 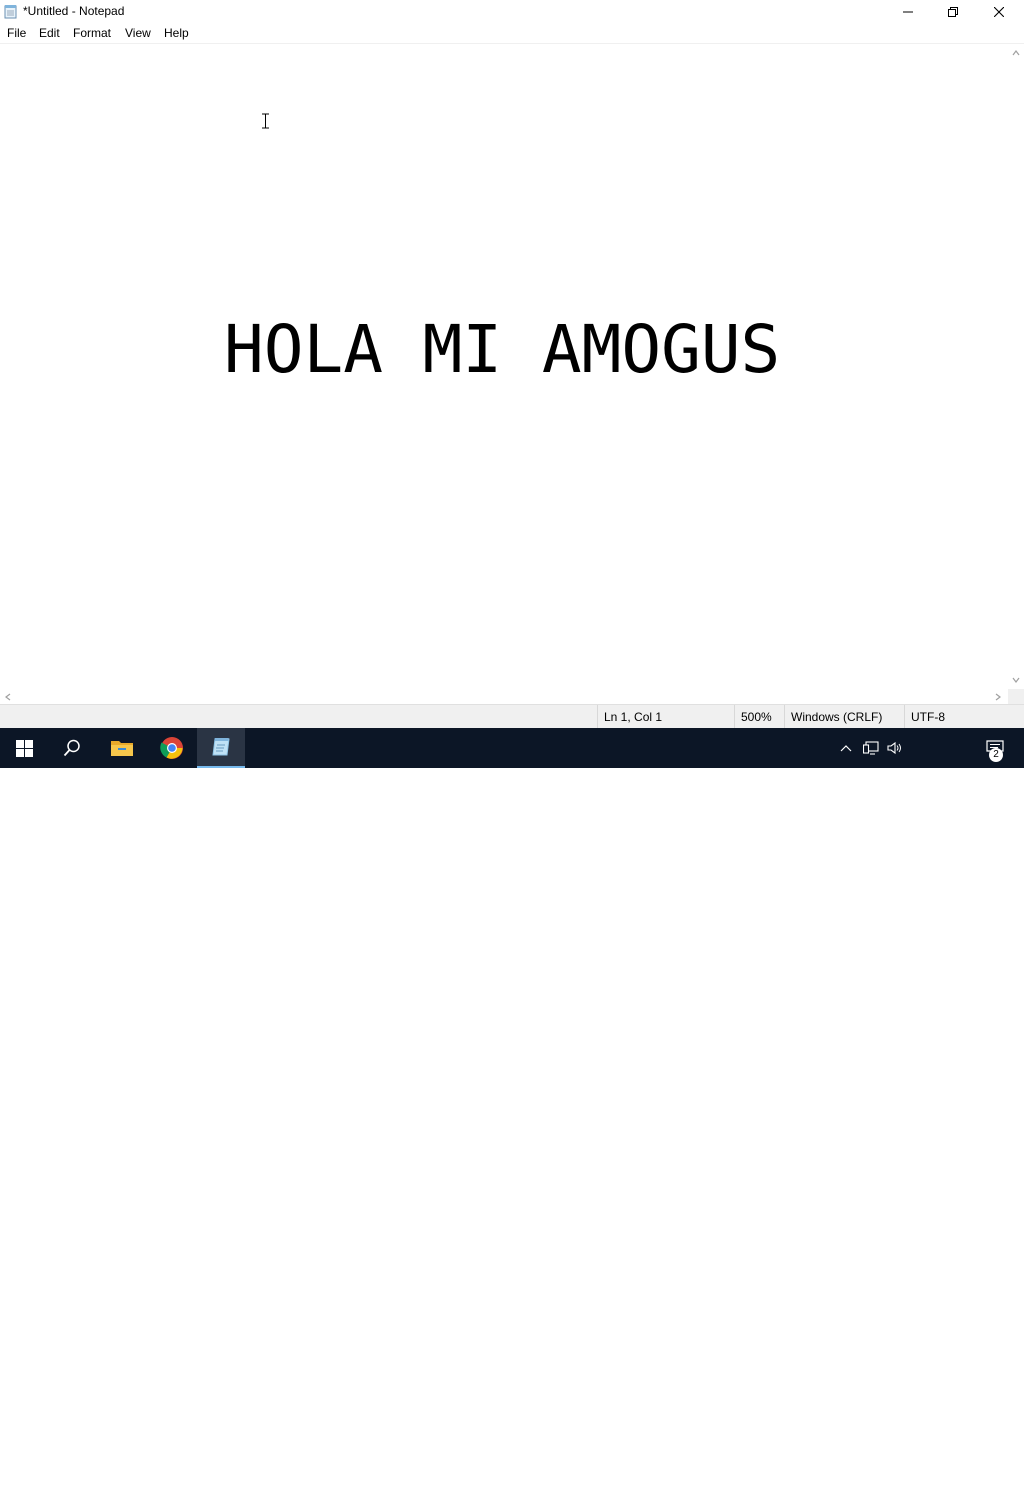 I want to click on network-button, so click(x=871, y=748).